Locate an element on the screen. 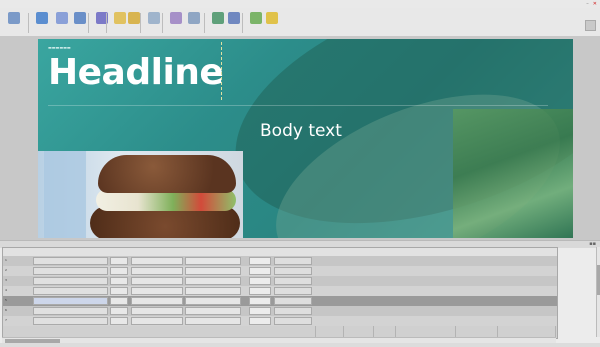 Image resolution: width=600 pixels, height=347 pixels. row-number: 5 is located at coordinates (6, 300).